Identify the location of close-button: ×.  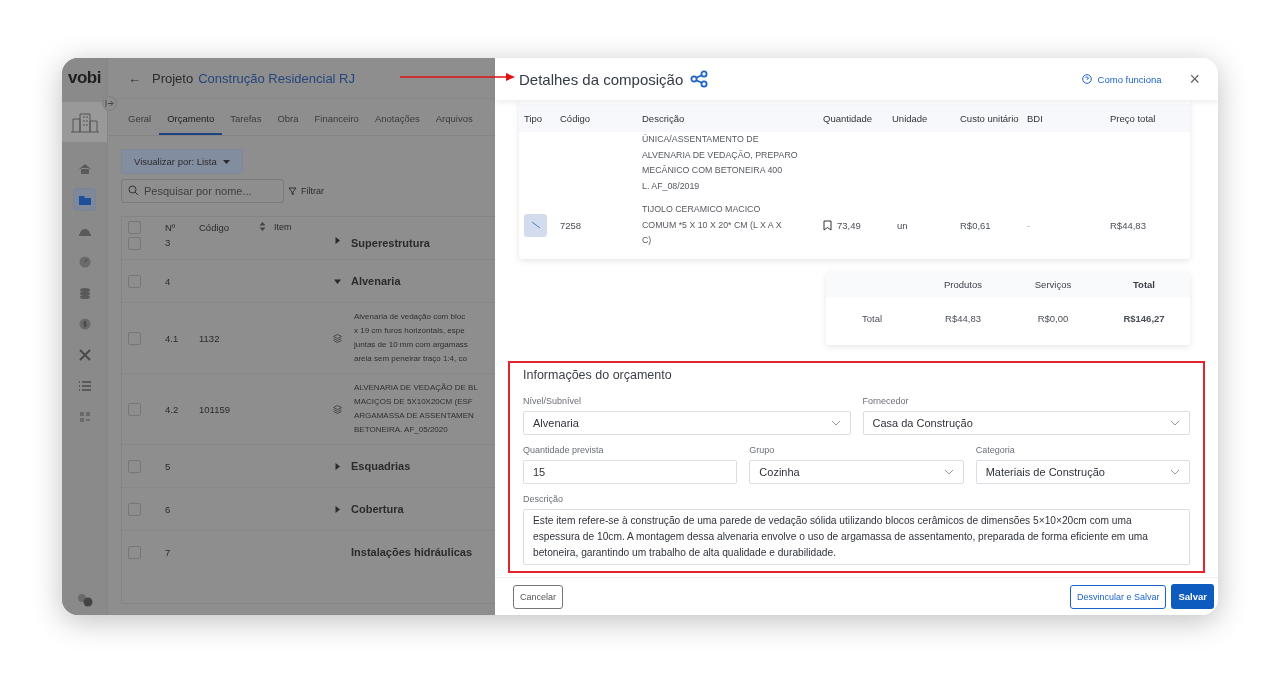
(1194, 79).